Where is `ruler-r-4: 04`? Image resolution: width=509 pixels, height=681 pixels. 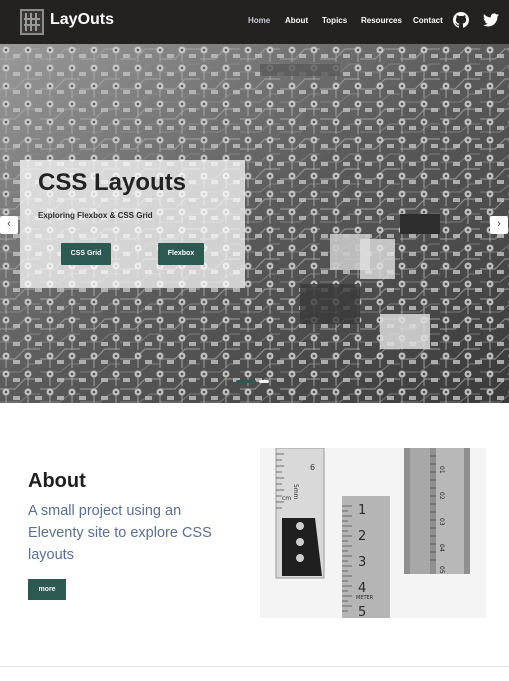
ruler-r-4: 04 is located at coordinates (441, 548).